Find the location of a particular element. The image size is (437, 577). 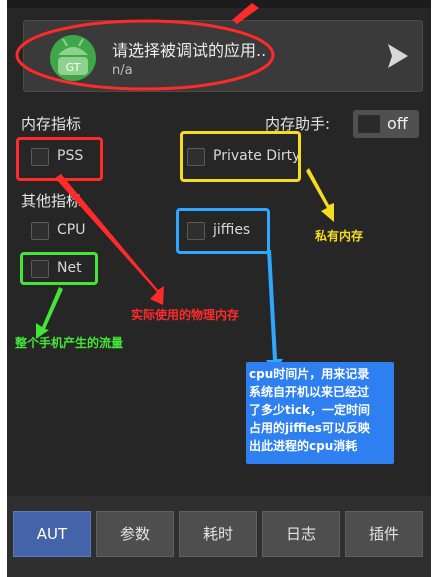

tab-parameters: 参数 is located at coordinates (135, 534).